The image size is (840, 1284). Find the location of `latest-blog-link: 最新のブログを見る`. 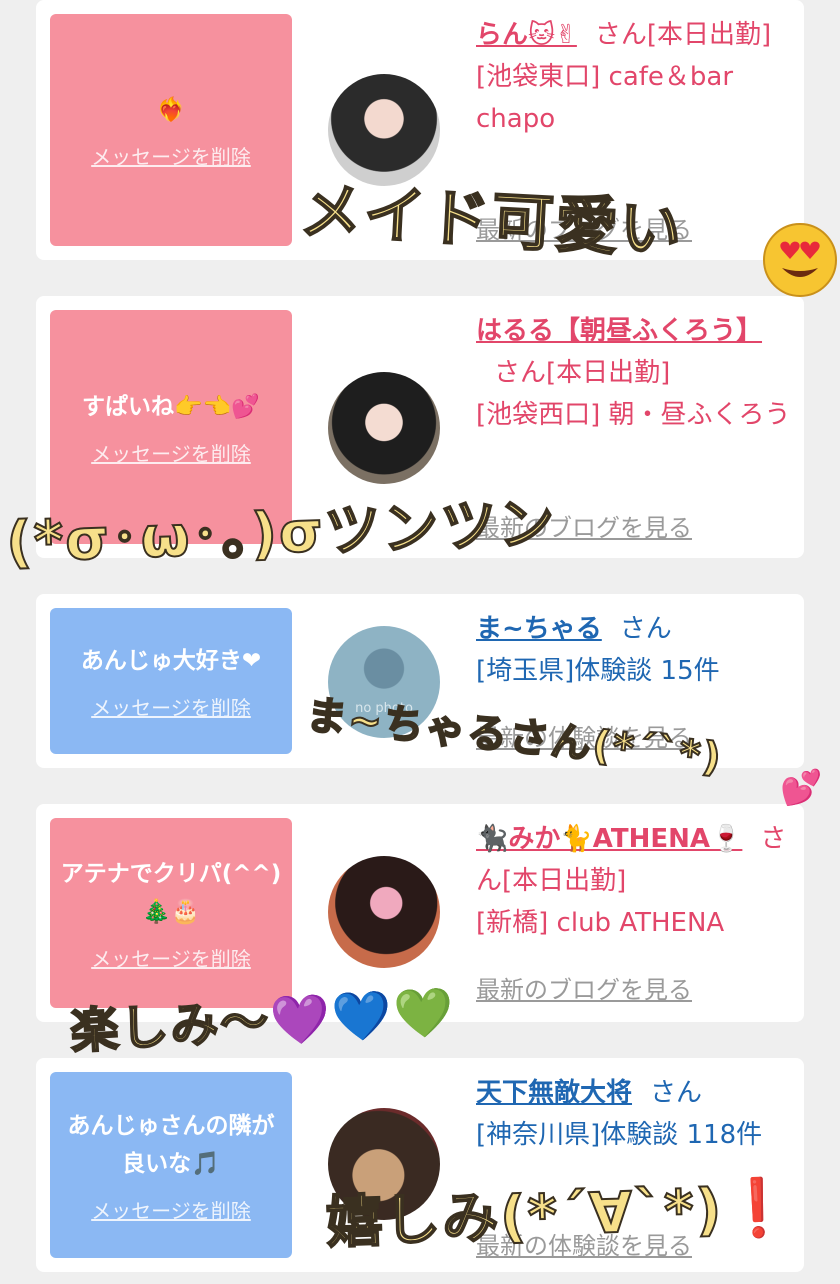

latest-blog-link: 最新のブログを見る is located at coordinates (584, 987).